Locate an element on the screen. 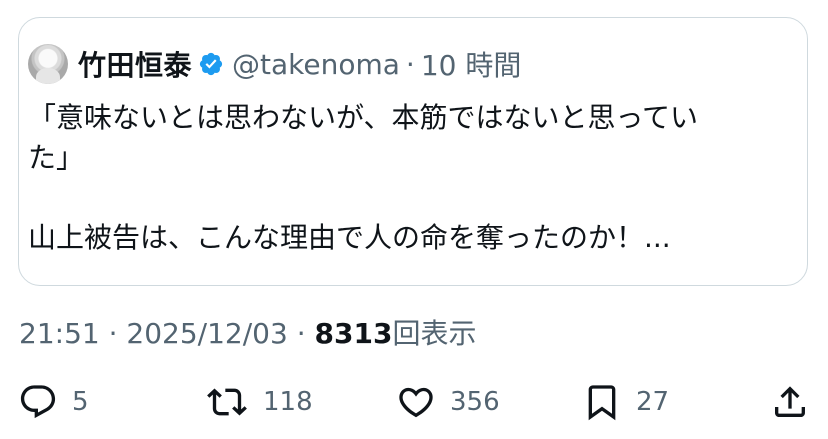 The image size is (828, 439). share-icon is located at coordinates (790, 401).